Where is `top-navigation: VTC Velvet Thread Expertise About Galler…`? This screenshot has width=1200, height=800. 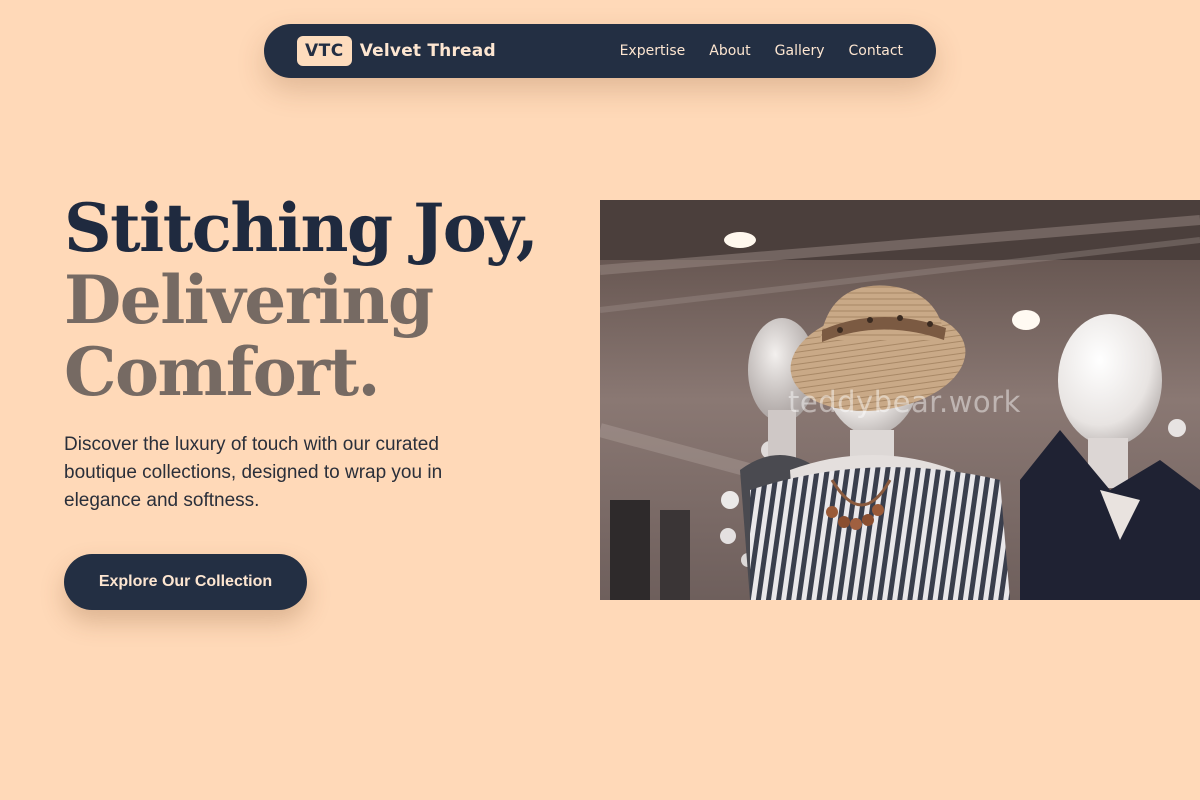
top-navigation: VTC Velvet Thread Expertise About Galler… is located at coordinates (600, 51).